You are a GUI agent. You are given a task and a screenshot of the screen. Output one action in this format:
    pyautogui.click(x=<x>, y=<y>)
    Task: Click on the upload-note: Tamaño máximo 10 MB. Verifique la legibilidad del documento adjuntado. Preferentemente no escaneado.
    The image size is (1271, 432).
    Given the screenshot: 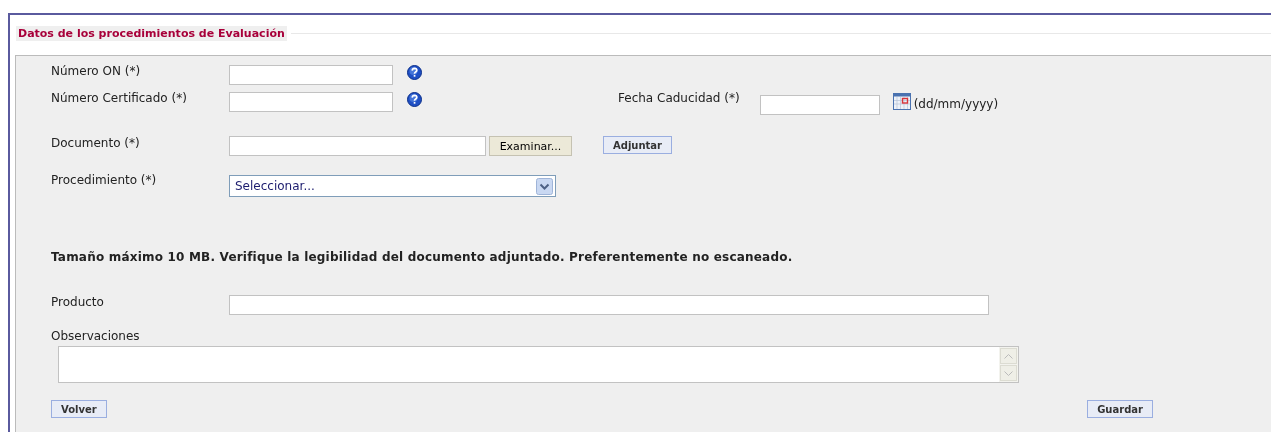 What is the action you would take?
    pyautogui.click(x=422, y=257)
    